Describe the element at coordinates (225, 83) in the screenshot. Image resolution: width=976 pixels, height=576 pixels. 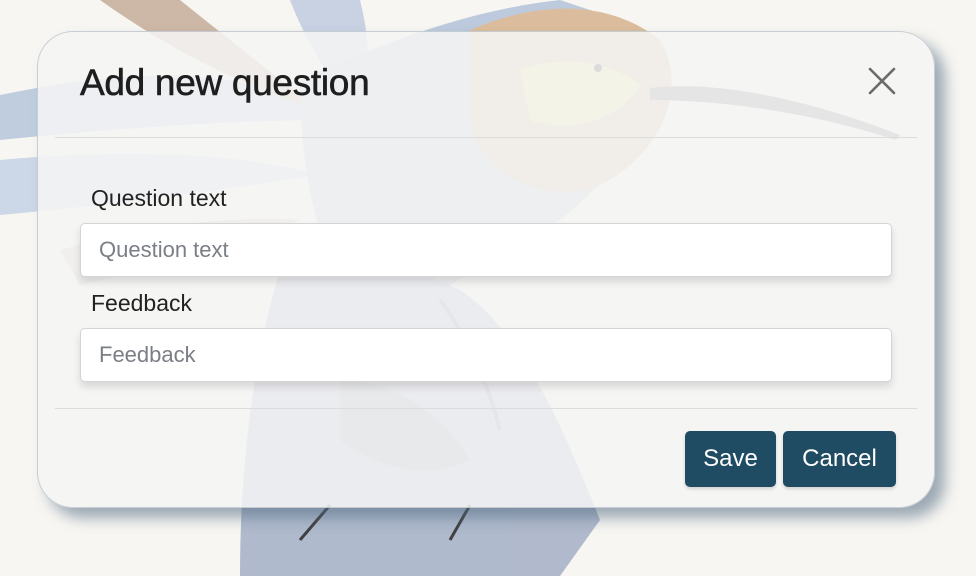
I see `dialog-title: Add new question` at that location.